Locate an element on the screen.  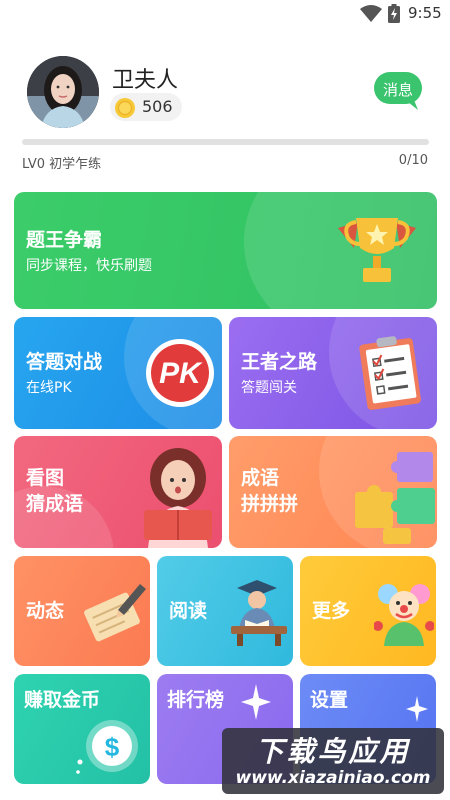
card-title: 答题对战 is located at coordinates (64, 362).